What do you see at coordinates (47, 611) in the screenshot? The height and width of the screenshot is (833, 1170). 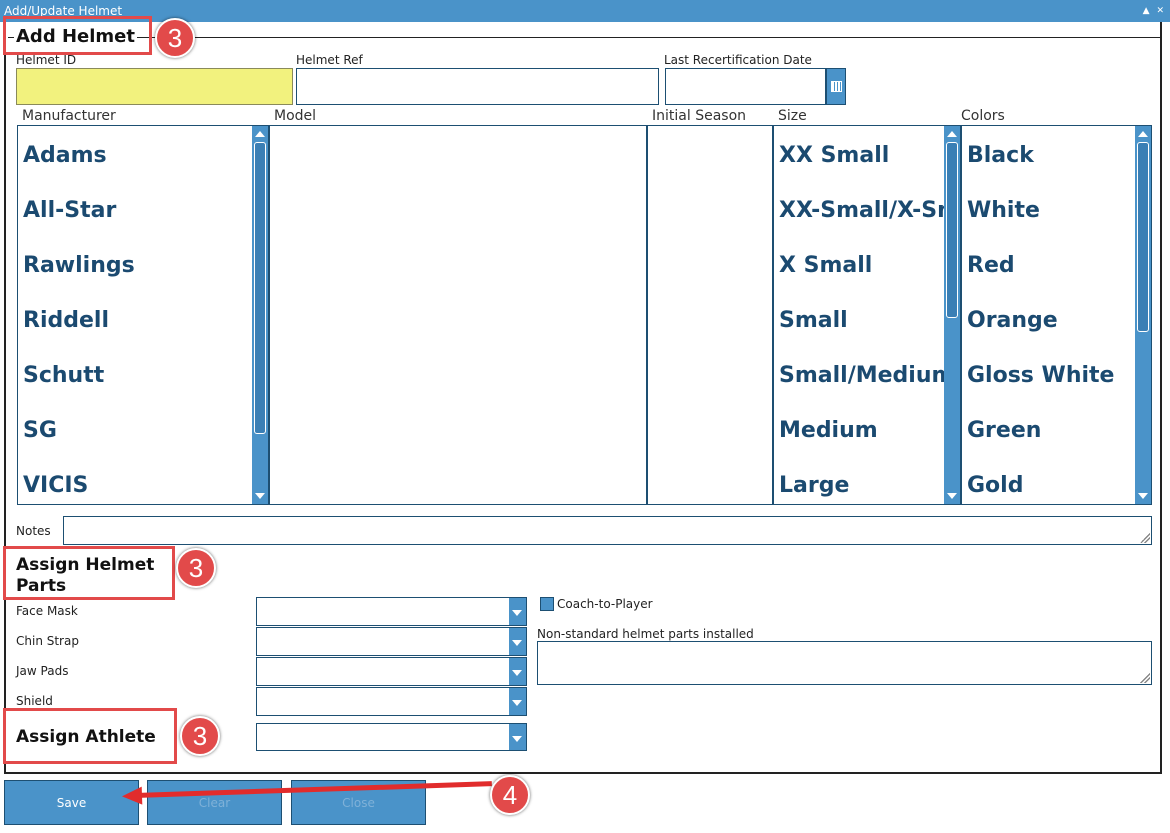 I see `face-mask-label: Face Mask` at bounding box center [47, 611].